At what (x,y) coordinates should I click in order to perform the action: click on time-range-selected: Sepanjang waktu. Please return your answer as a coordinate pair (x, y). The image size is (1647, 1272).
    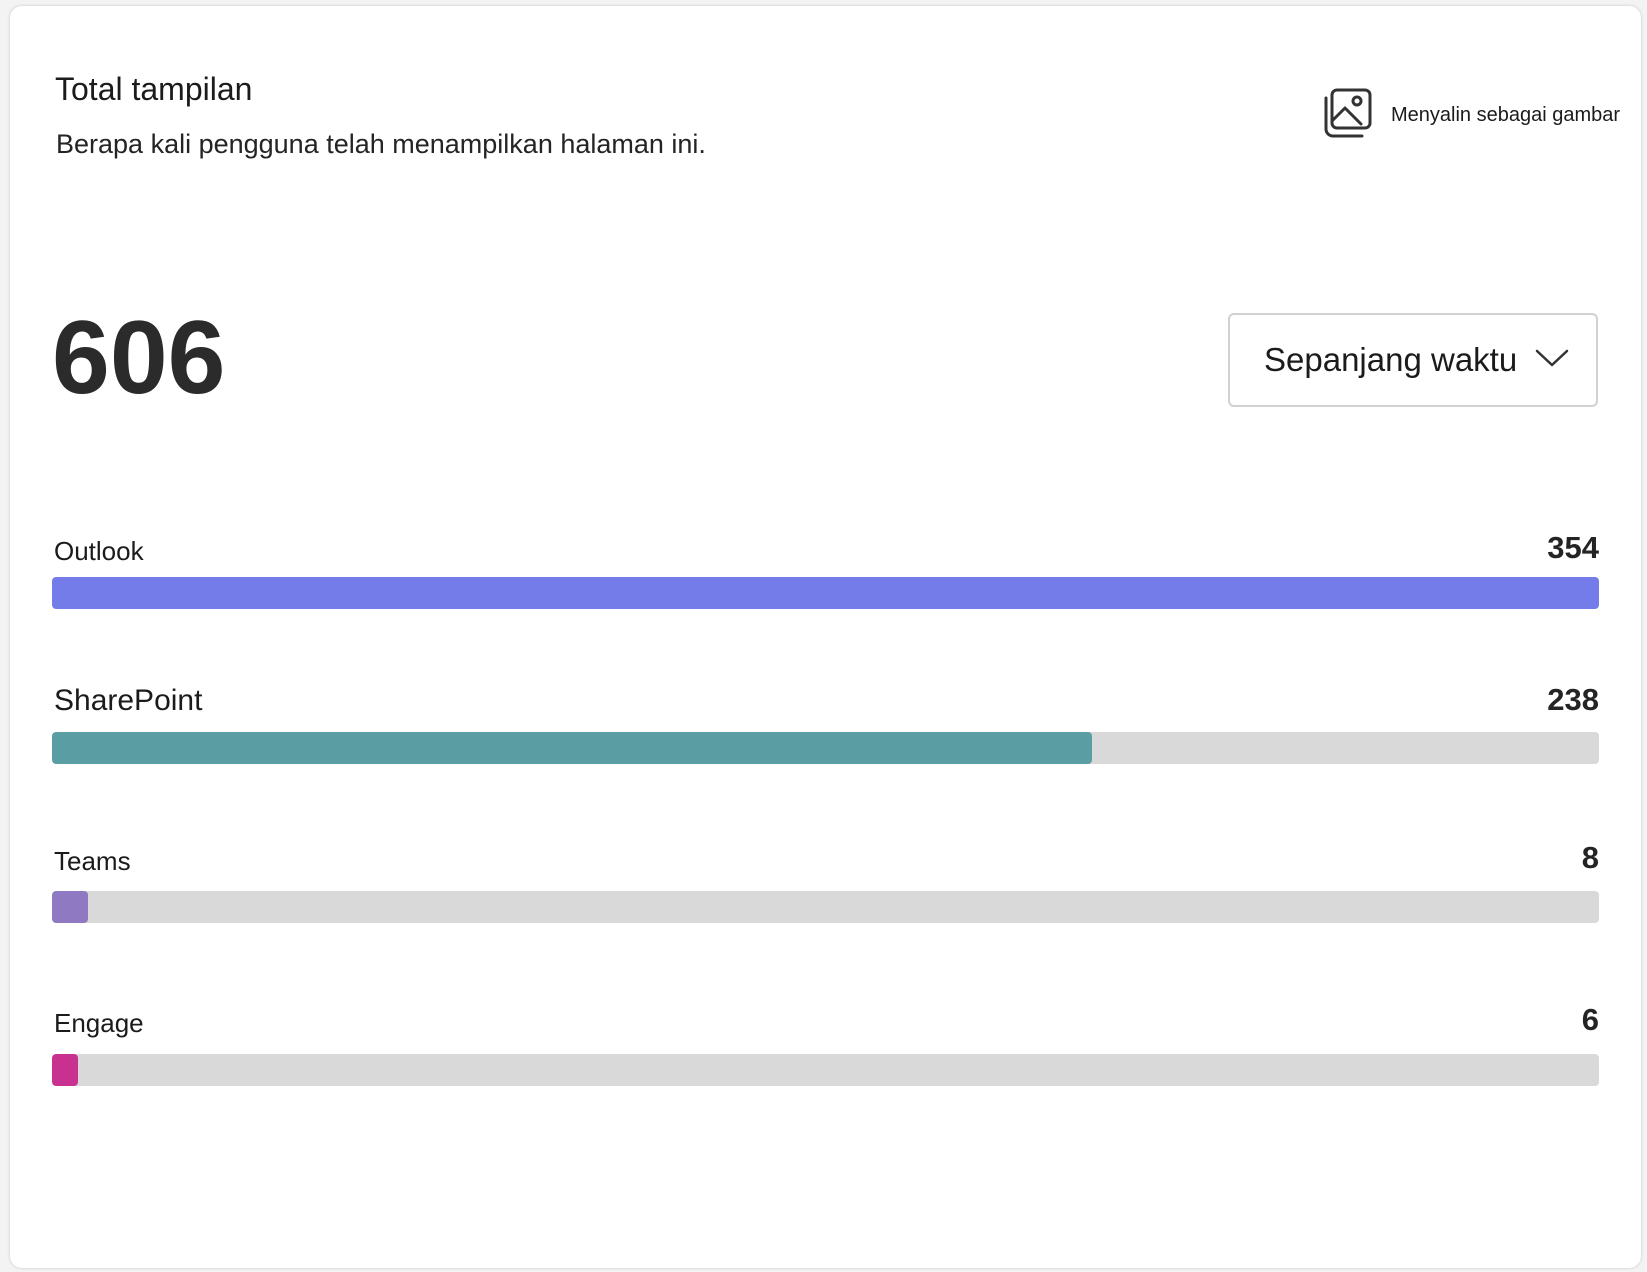
    Looking at the image, I should click on (1391, 359).